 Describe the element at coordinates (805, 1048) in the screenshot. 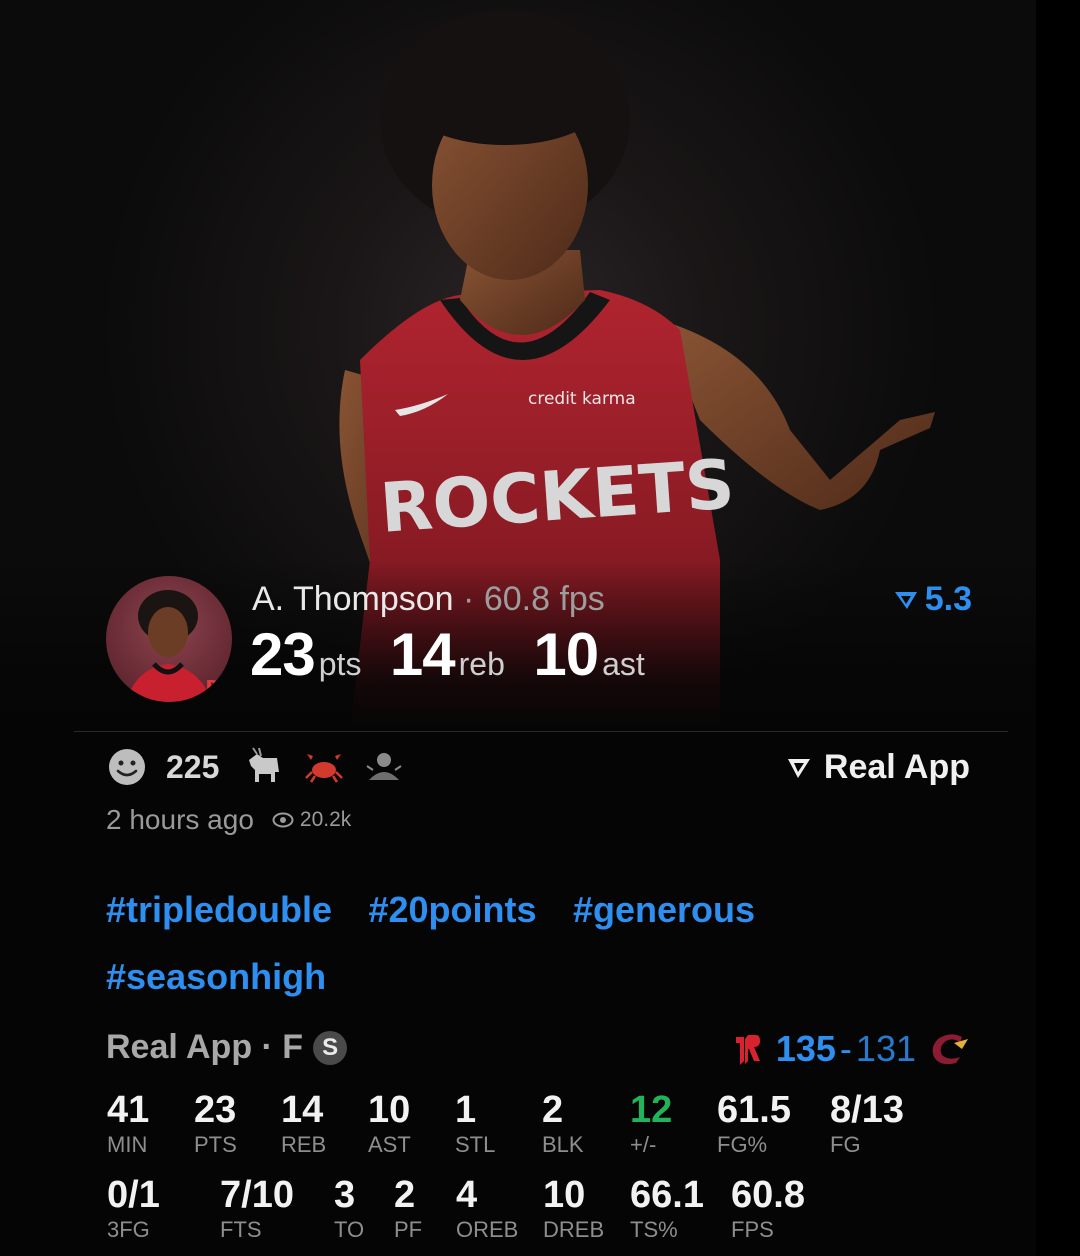

I see `home-score: 135` at that location.